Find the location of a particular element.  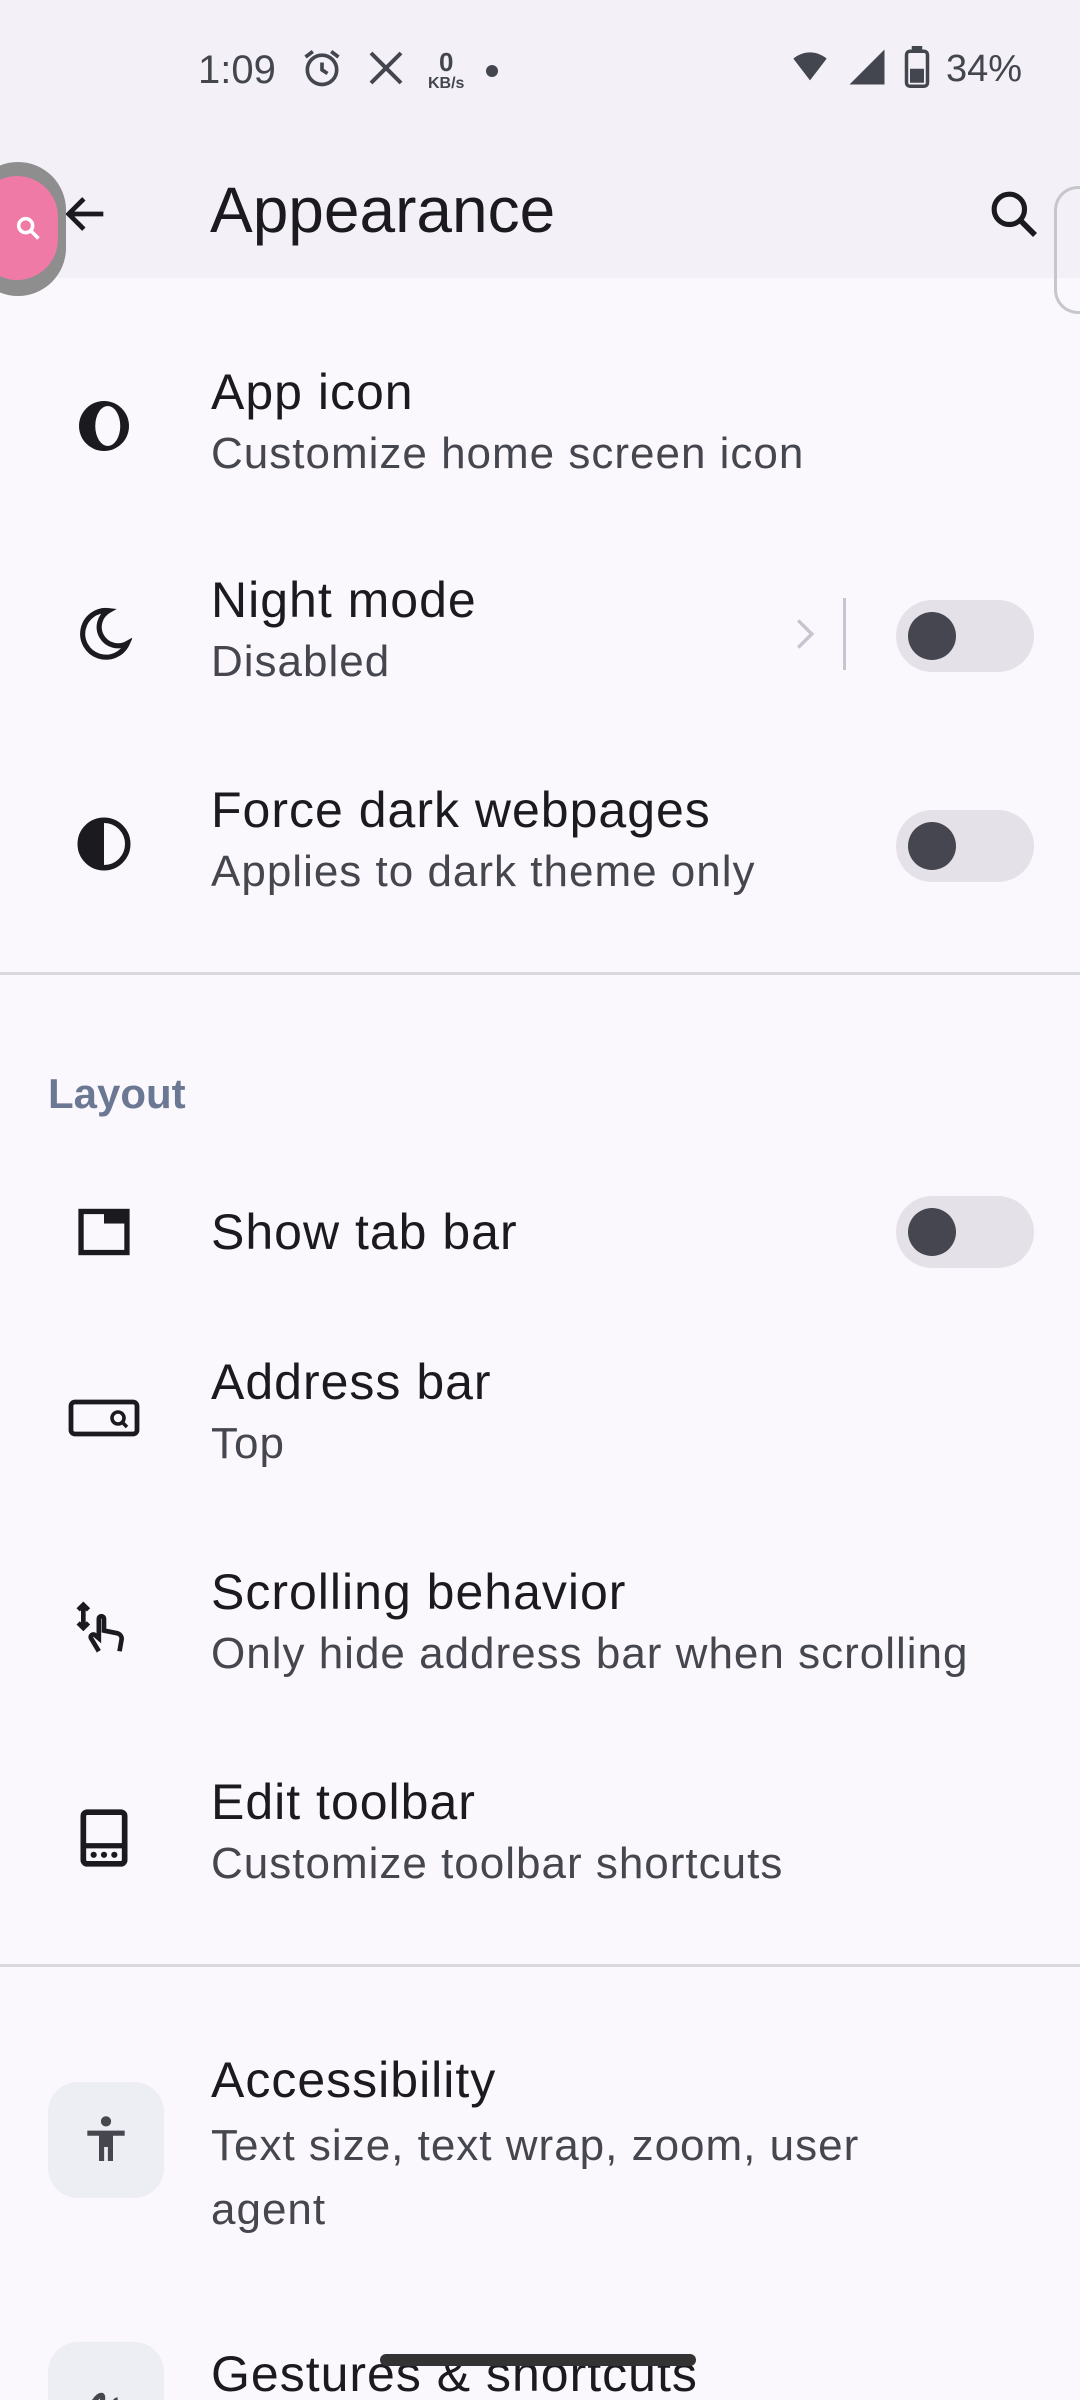

setting-title: Force dark webpages is located at coordinates (461, 810).